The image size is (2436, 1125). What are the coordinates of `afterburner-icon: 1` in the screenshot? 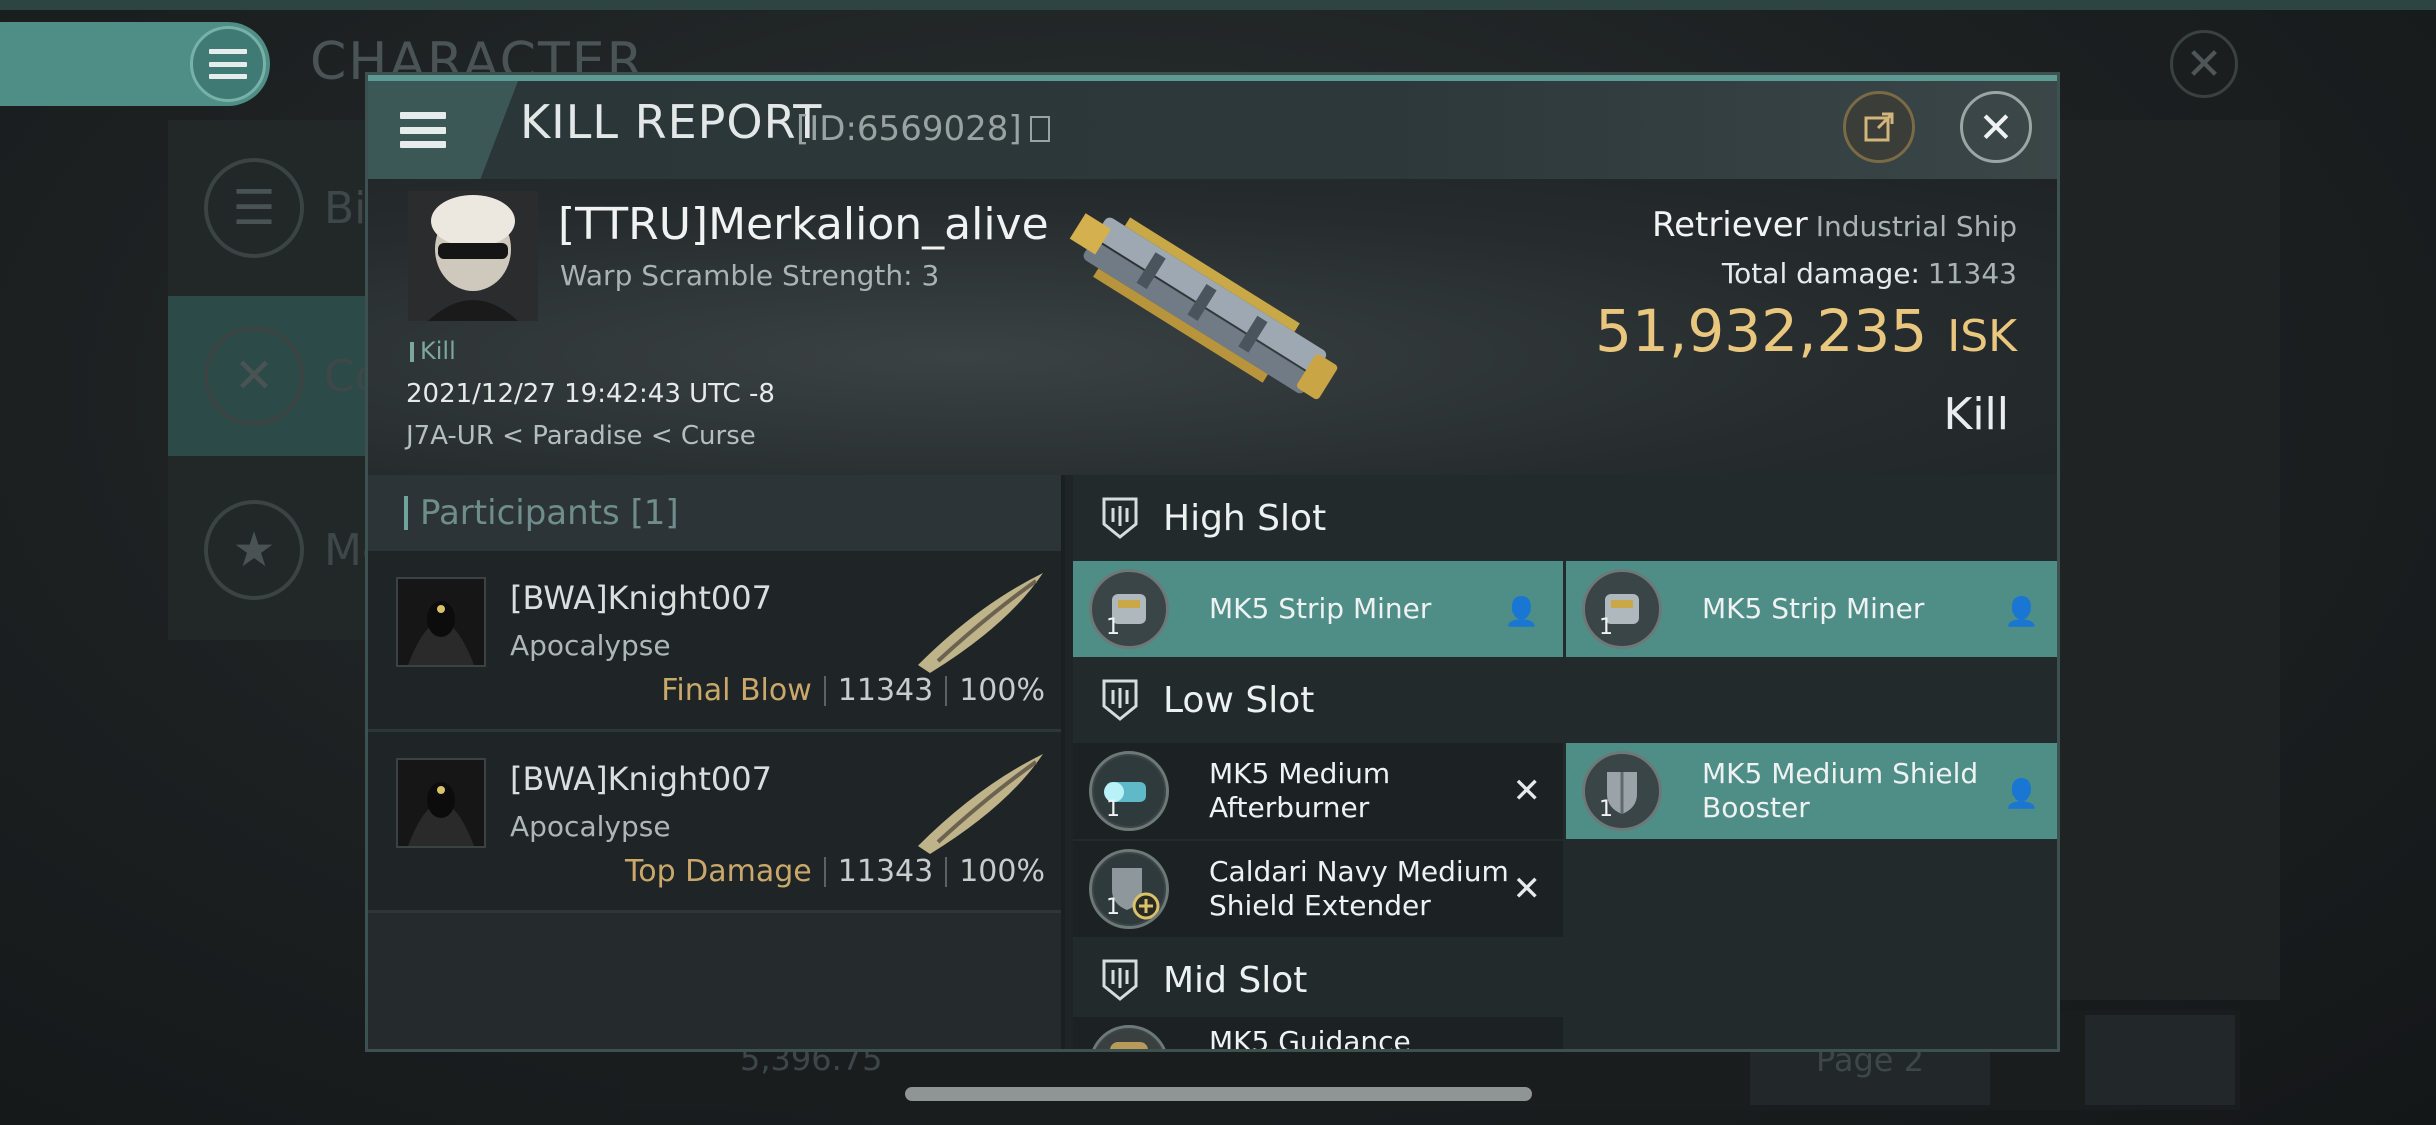 It's located at (1129, 791).